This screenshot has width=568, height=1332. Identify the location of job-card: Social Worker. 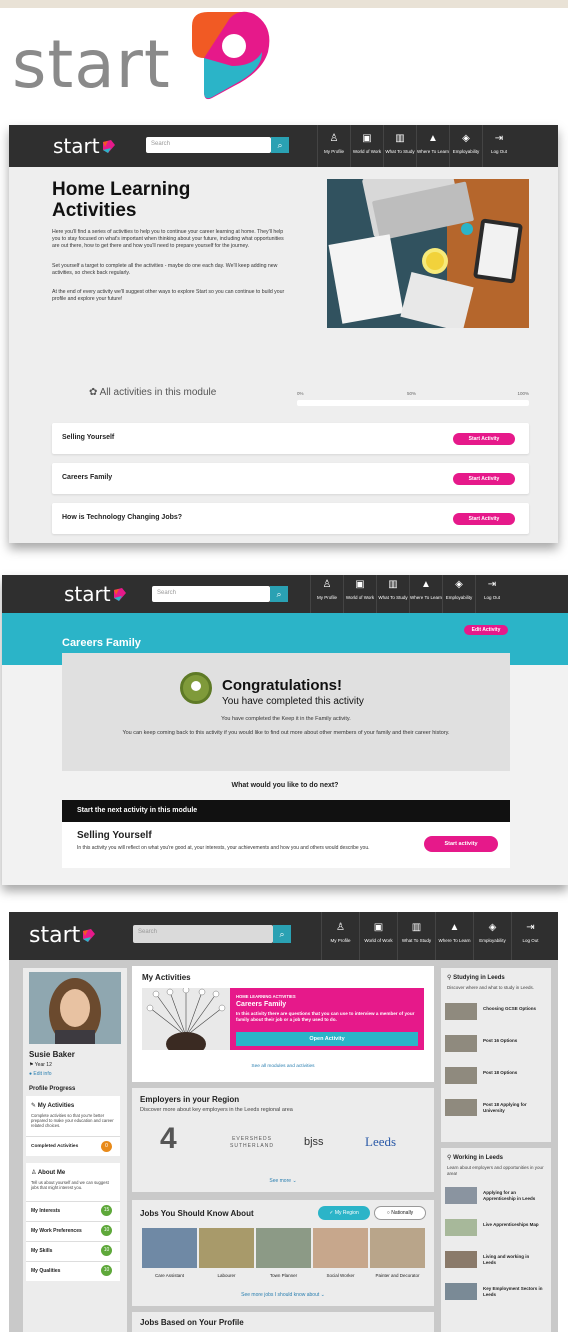
(340, 1253).